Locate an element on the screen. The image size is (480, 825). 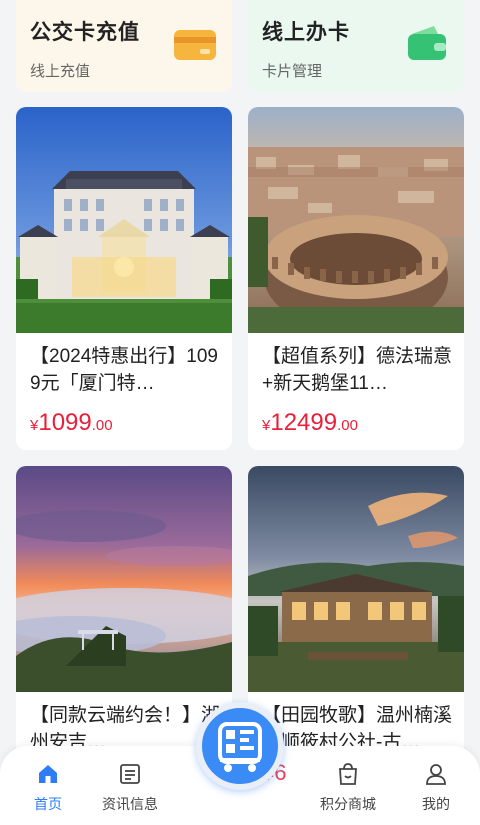
shortcut-cards: 公交卡充值 线上充值 线上办卡 卡片管理 is located at coordinates (240, 46).